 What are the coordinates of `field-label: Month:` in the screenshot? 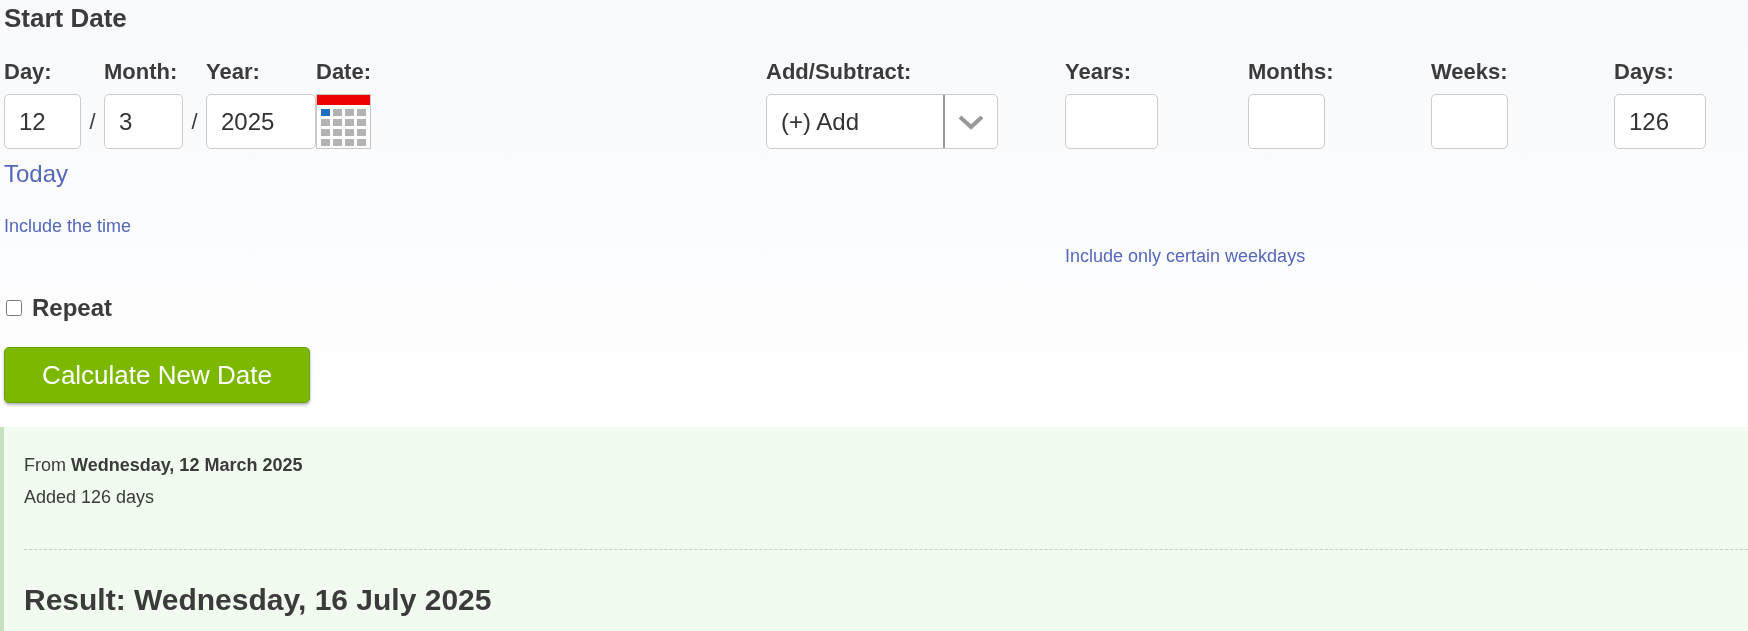 It's located at (141, 72).